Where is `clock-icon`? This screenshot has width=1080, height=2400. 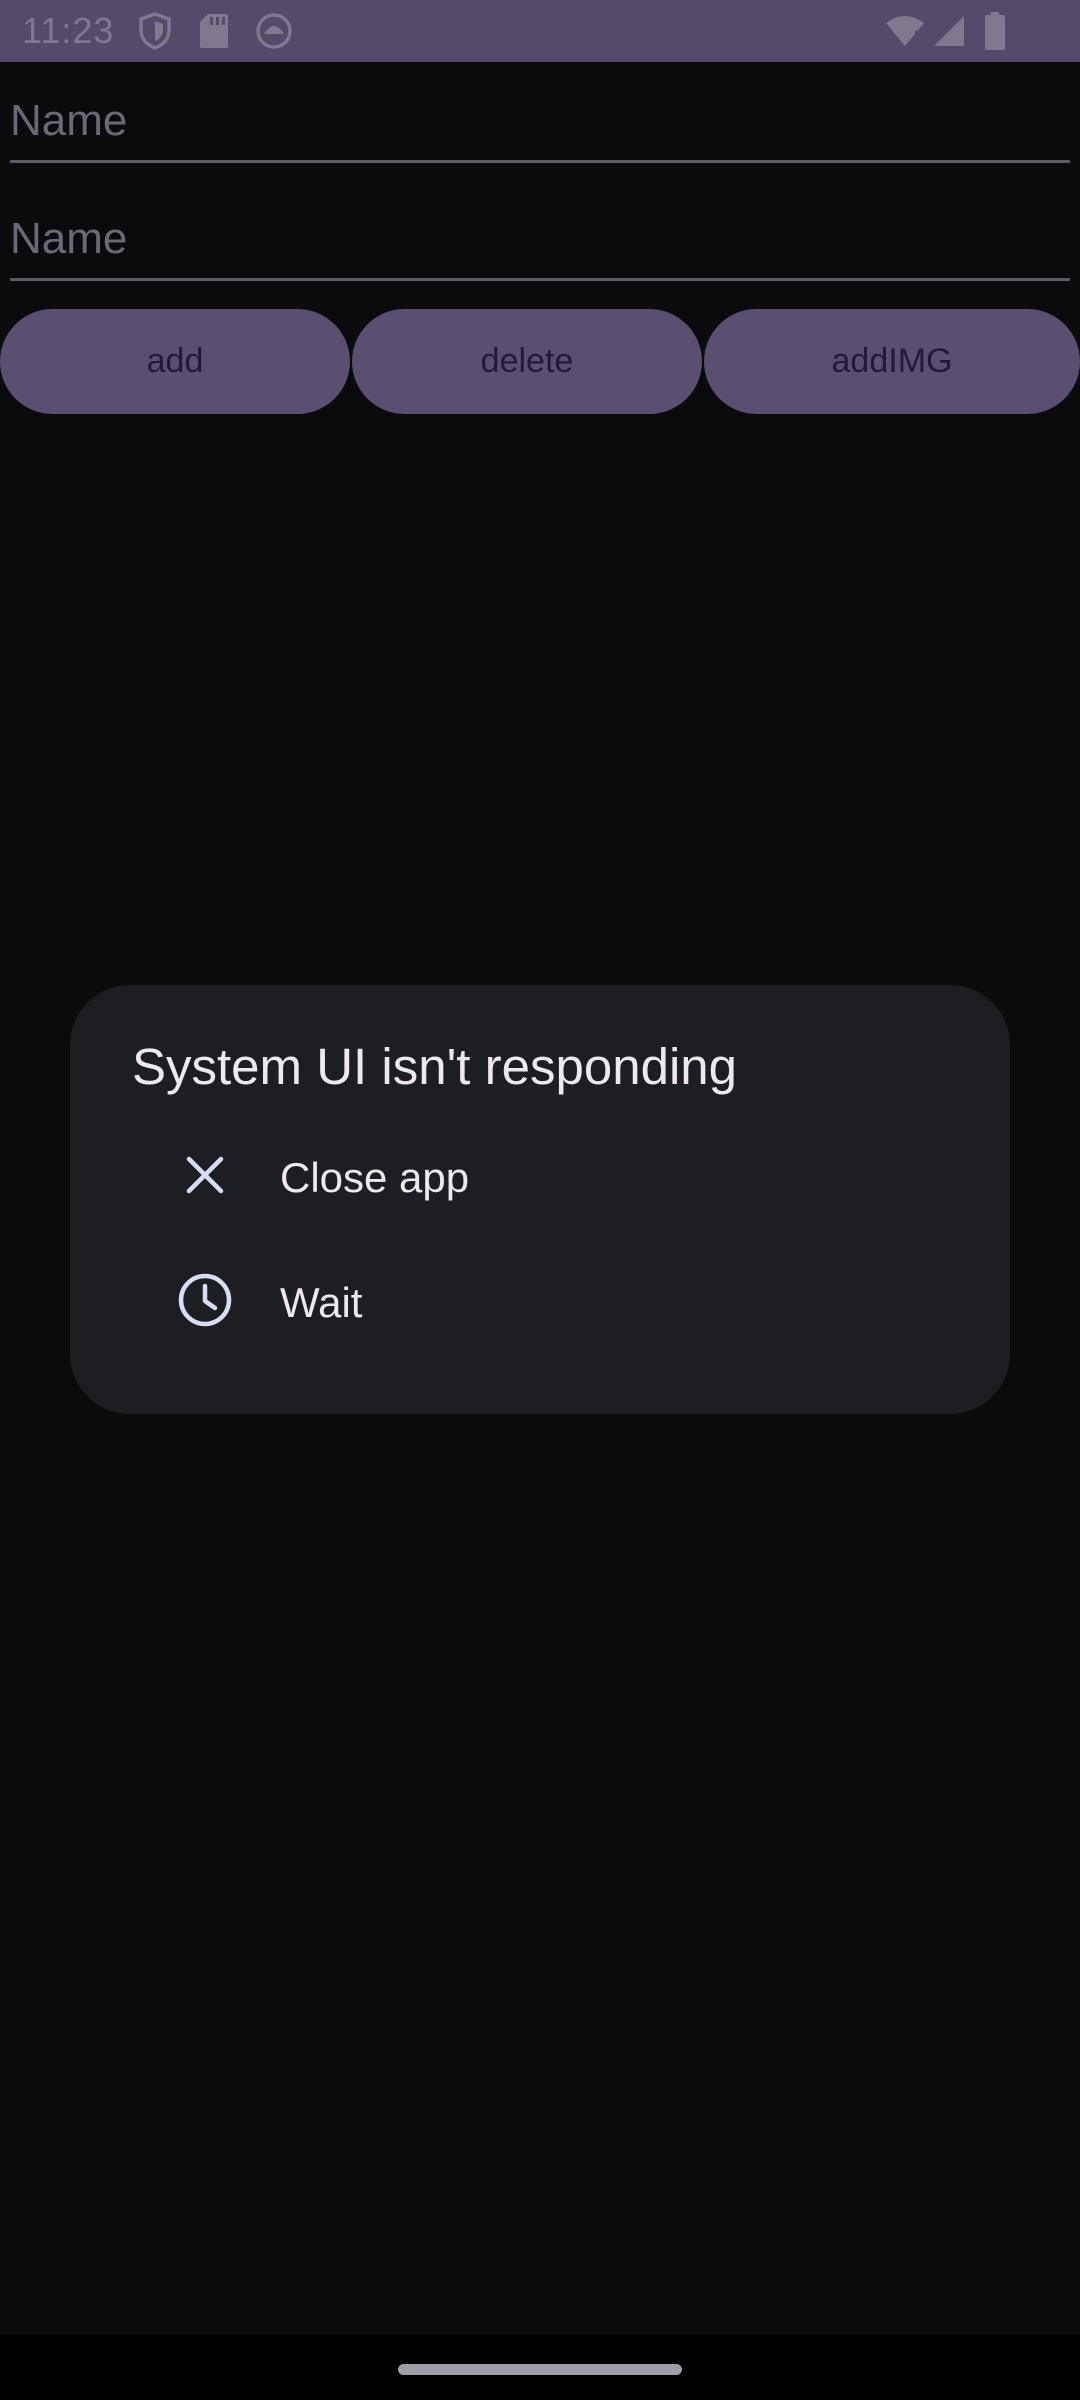
clock-icon is located at coordinates (205, 1300).